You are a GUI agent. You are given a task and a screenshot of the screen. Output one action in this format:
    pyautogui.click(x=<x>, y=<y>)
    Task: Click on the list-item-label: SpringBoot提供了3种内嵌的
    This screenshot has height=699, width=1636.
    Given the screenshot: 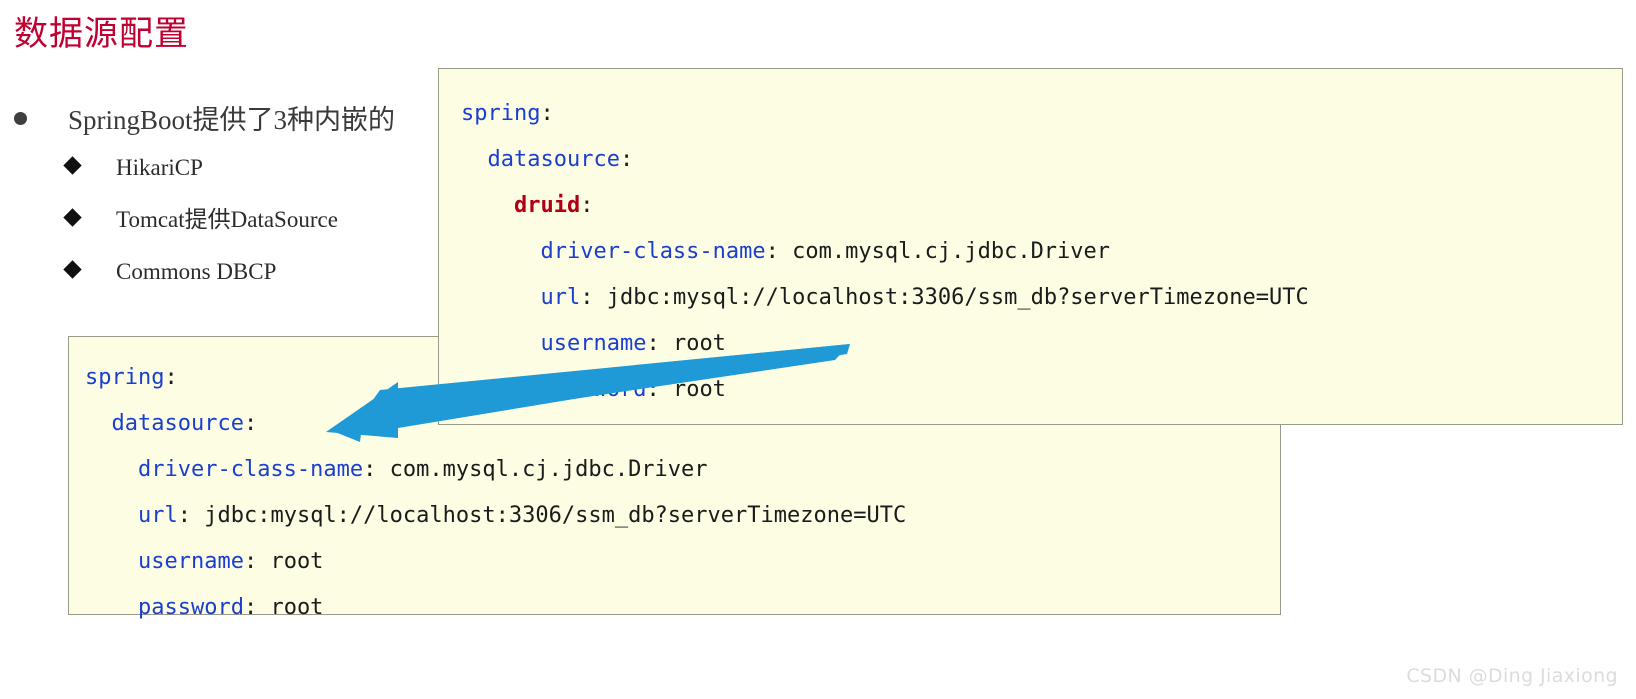 What is the action you would take?
    pyautogui.click(x=232, y=120)
    